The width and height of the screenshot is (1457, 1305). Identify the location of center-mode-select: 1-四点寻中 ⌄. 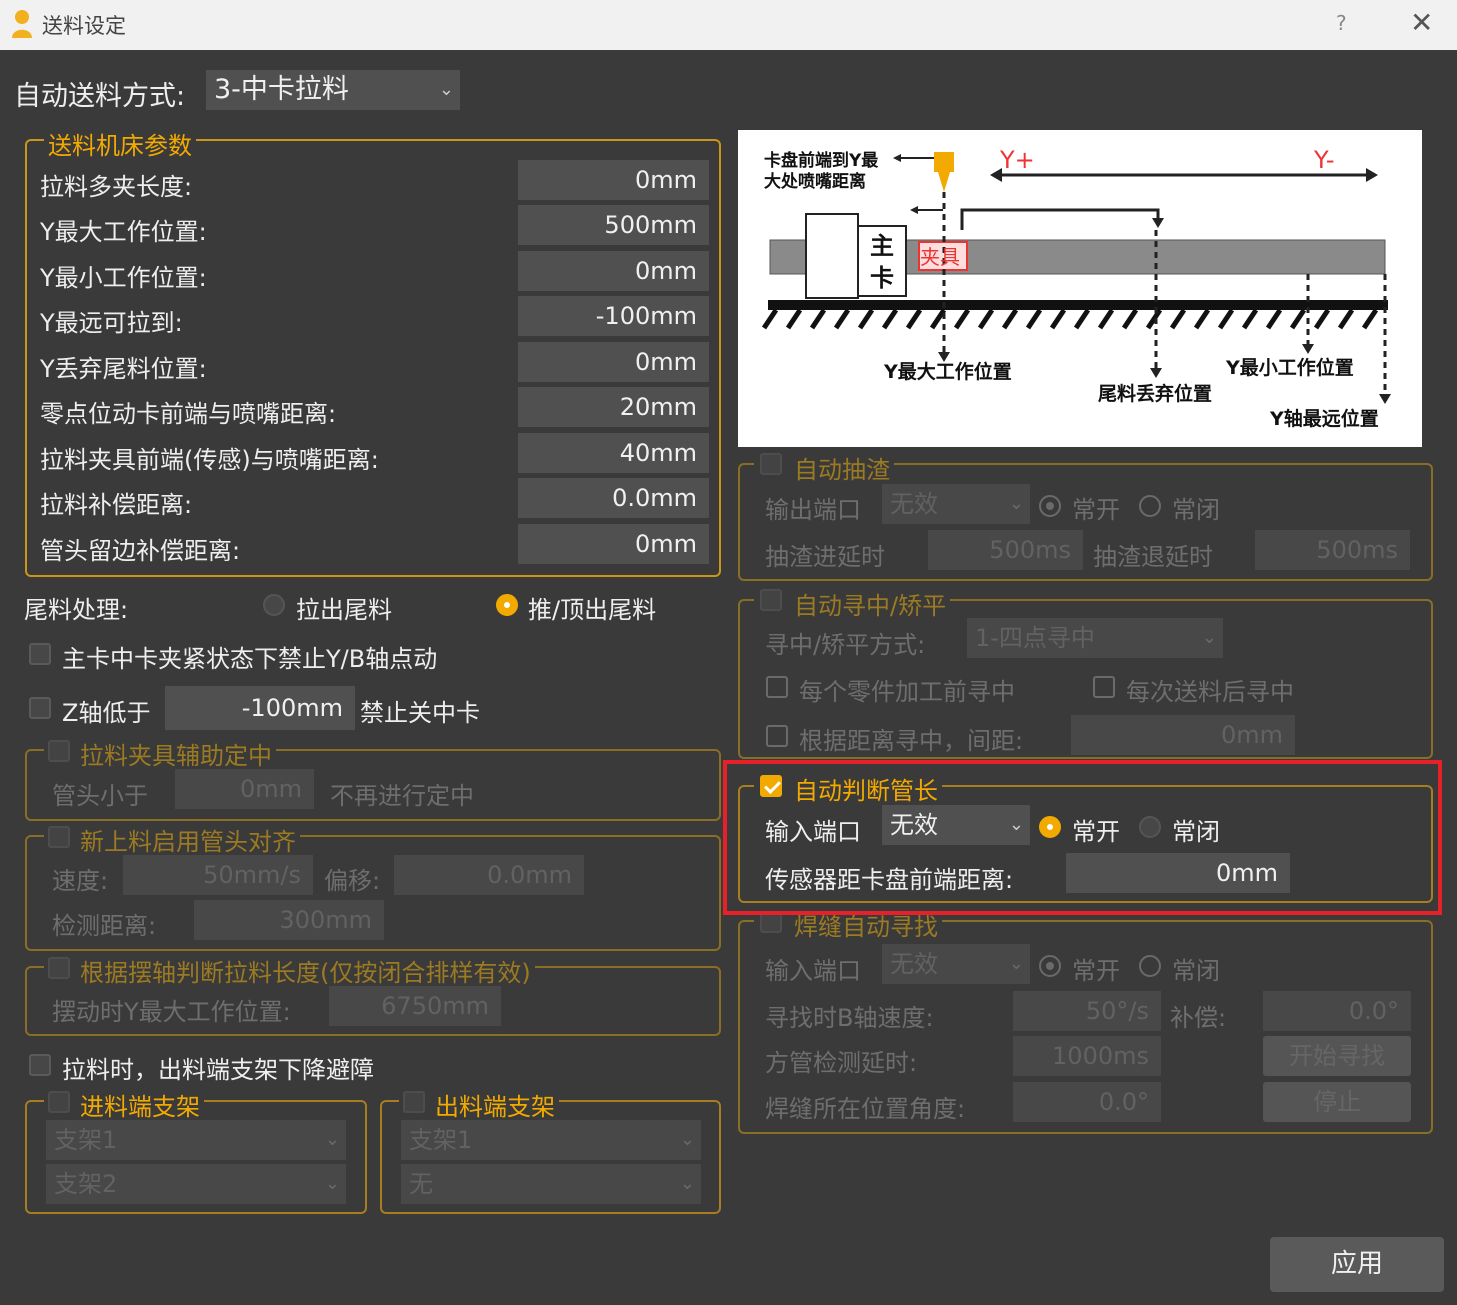
(1095, 638).